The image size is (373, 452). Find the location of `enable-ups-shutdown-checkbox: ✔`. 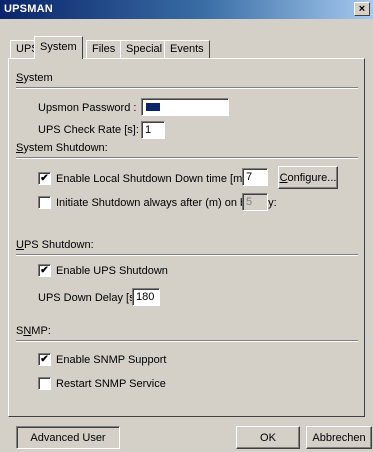

enable-ups-shutdown-checkbox: ✔ is located at coordinates (44, 270).